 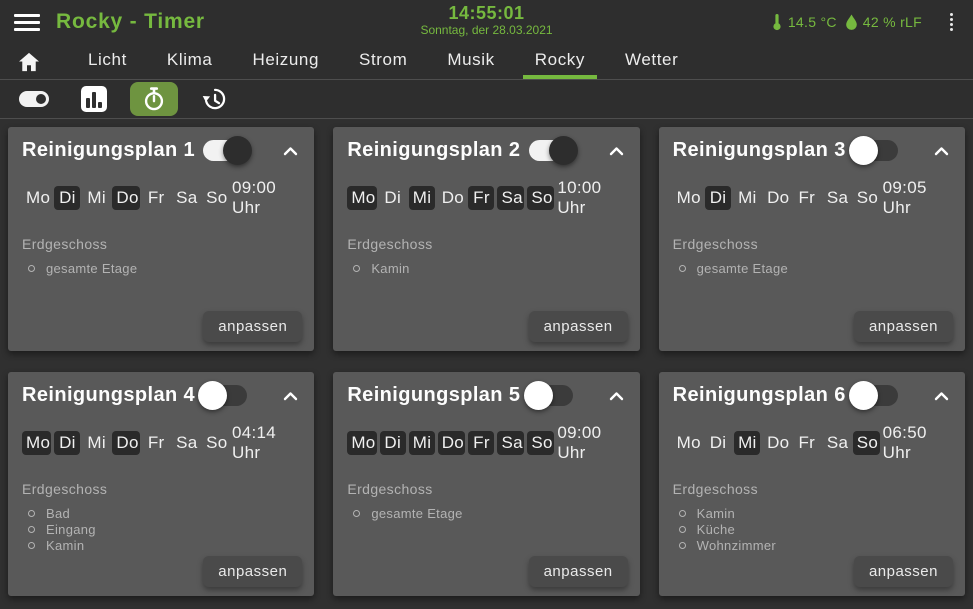 I want to click on tab-heizung: Heizung, so click(x=285, y=61).